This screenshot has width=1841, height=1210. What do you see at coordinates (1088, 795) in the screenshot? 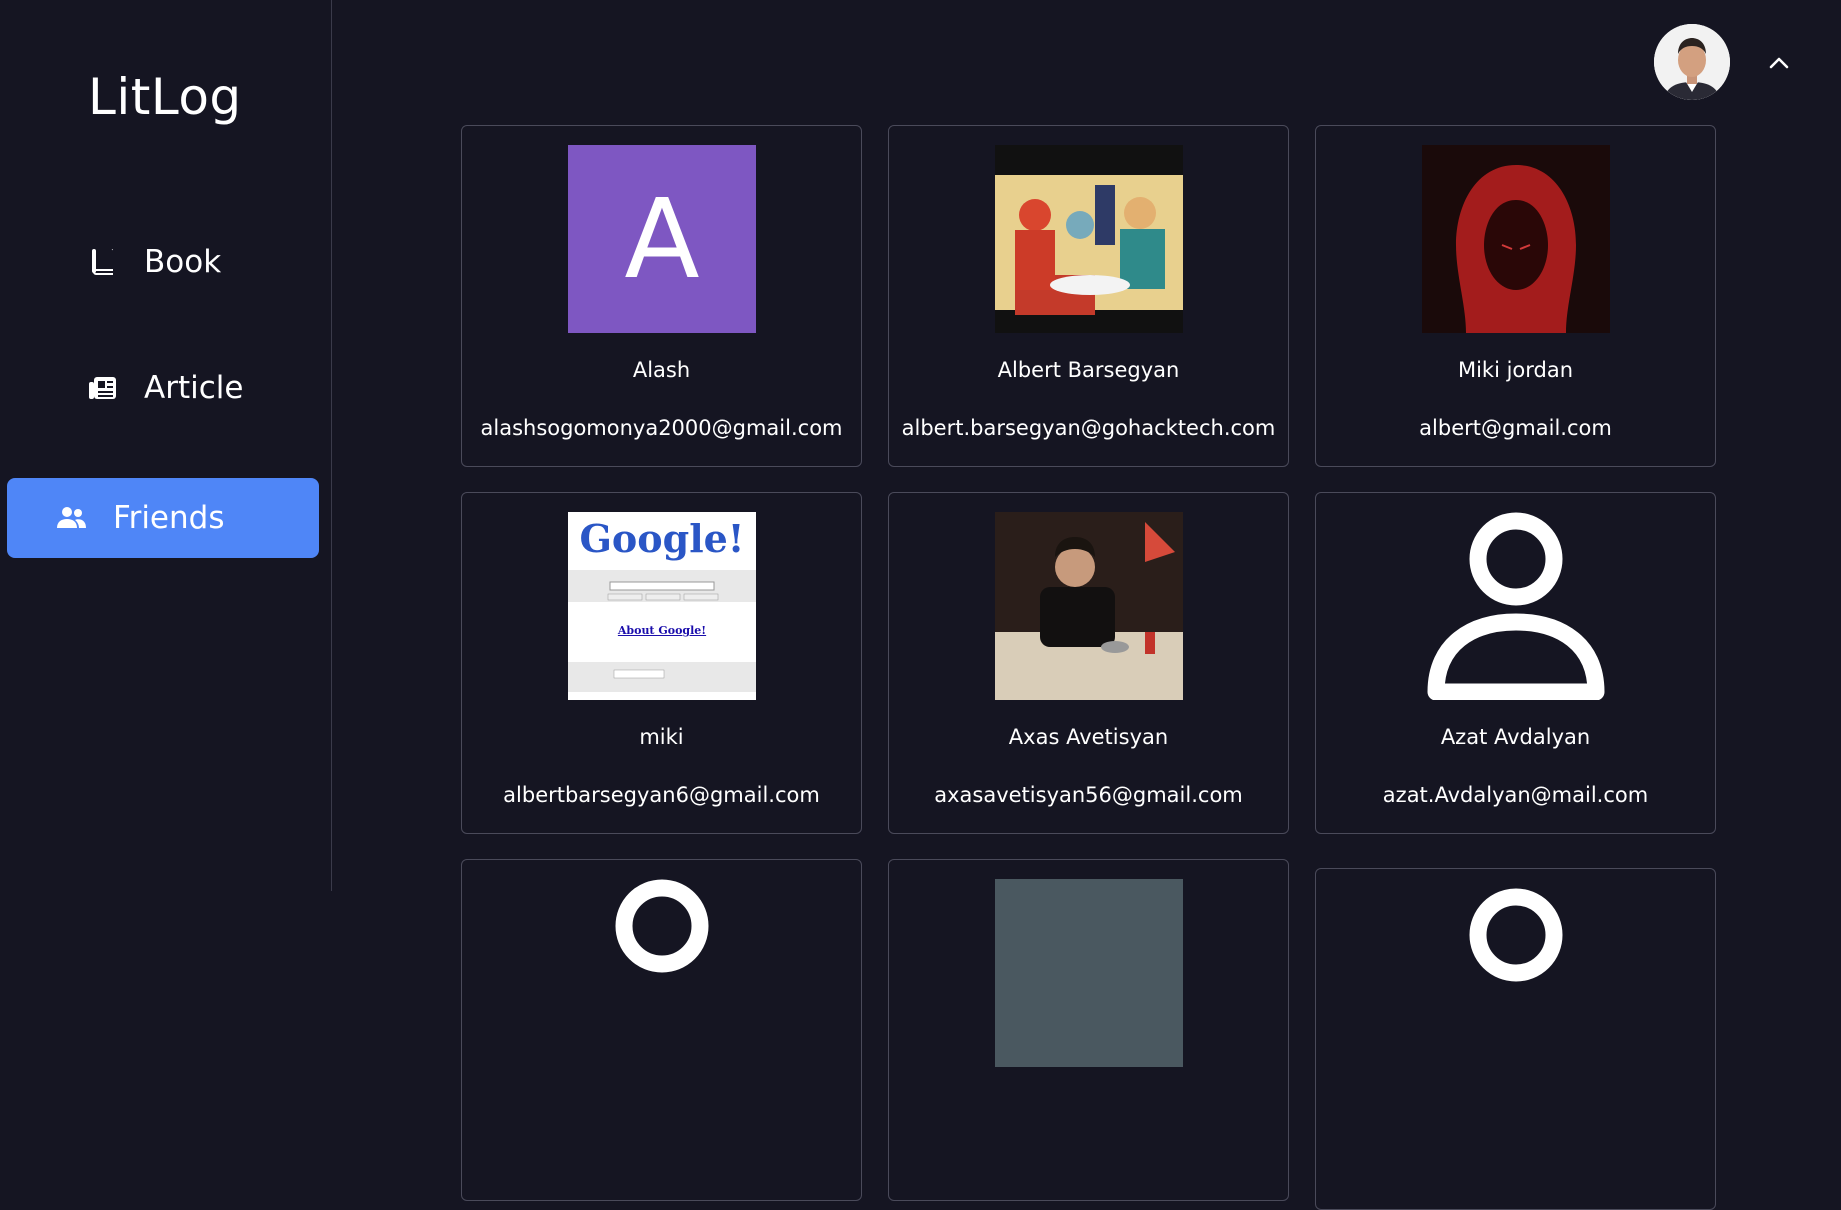
I see `friend-email: axasavetisyan56@gmail.com` at bounding box center [1088, 795].